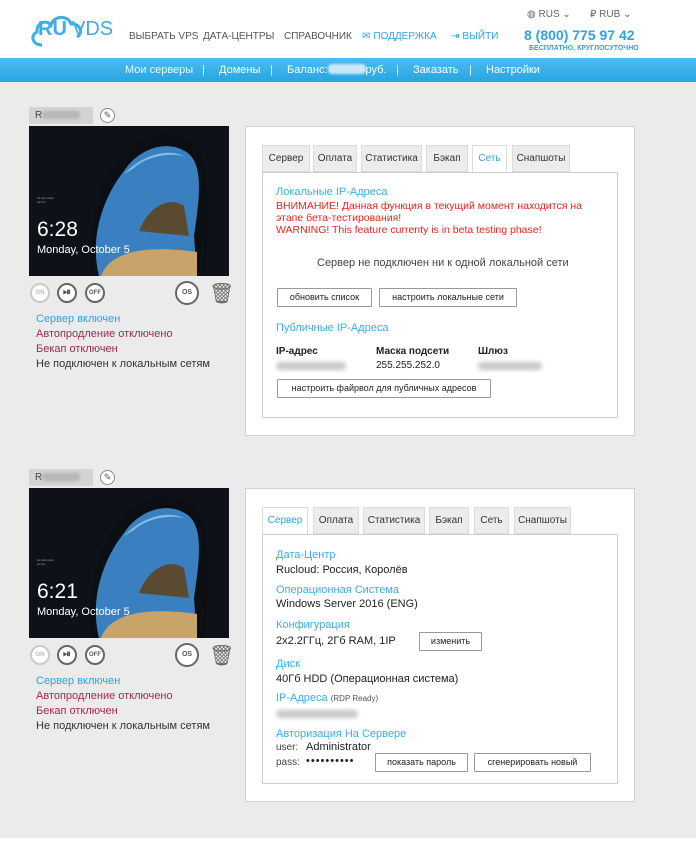 The height and width of the screenshot is (853, 696). I want to click on beta-warning-ru-2: этапе бета-тестирования!, so click(339, 218).